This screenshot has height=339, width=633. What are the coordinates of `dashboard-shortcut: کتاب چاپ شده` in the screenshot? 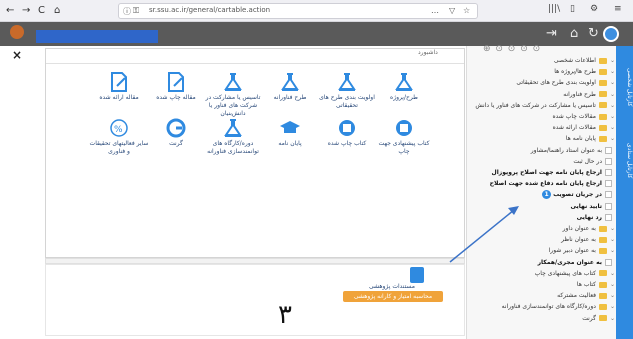 It's located at (347, 133).